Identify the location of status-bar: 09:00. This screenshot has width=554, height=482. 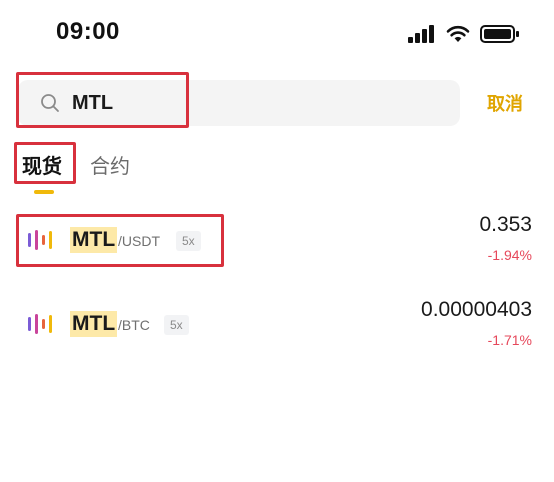
(277, 32).